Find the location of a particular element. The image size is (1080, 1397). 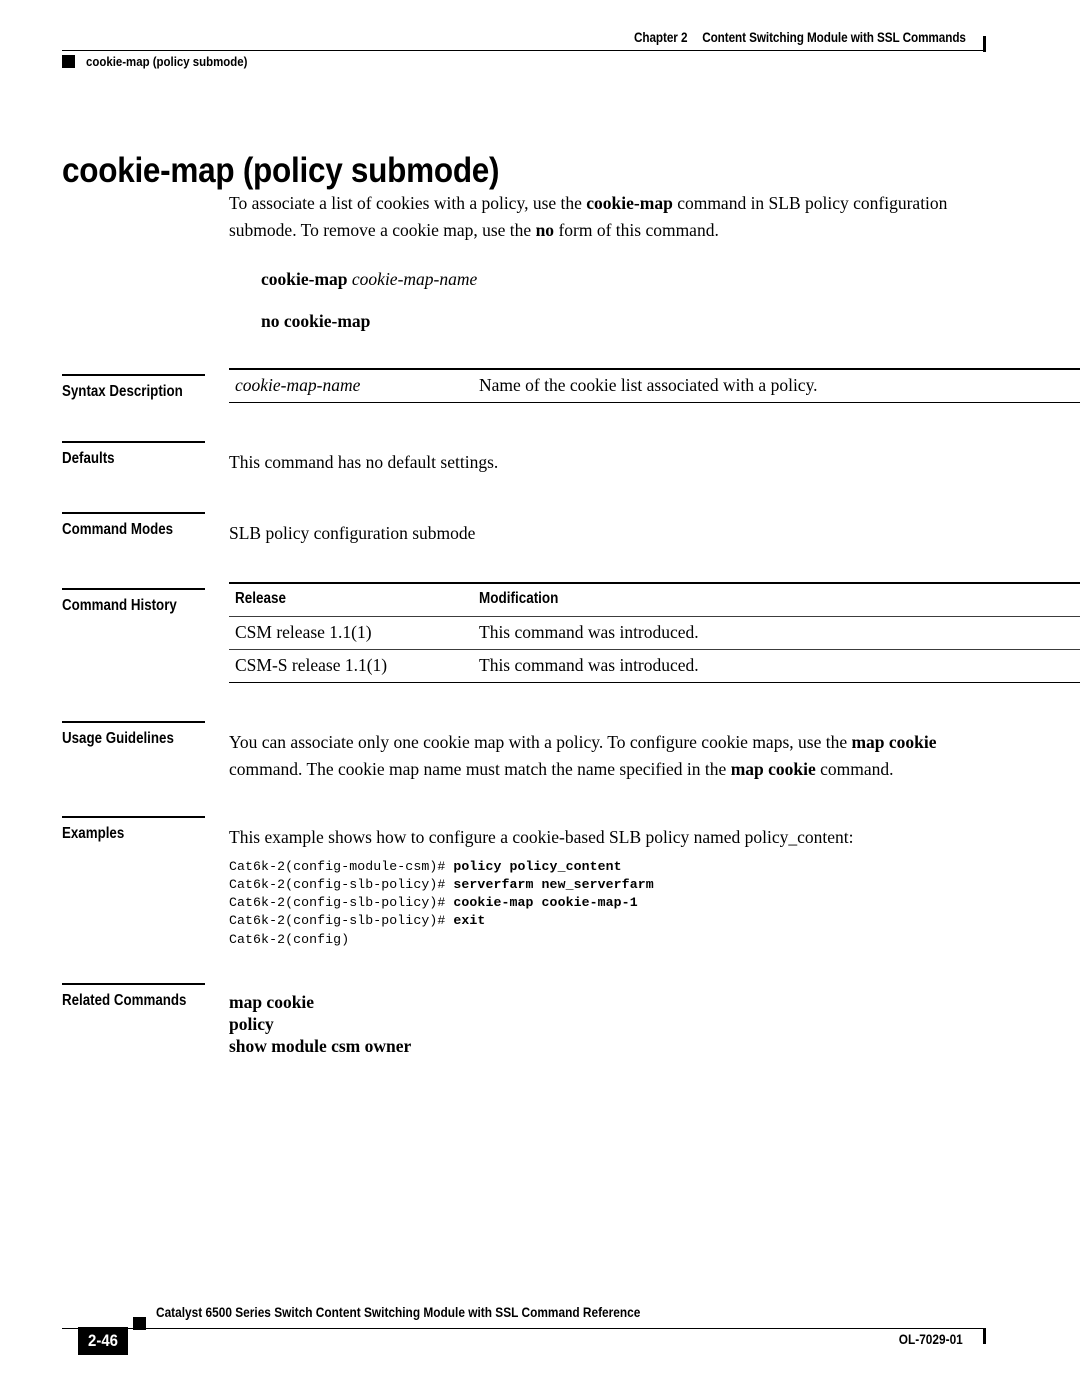

syntax-usage-line: cookie-map cookie-map-name is located at coordinates (623, 279).